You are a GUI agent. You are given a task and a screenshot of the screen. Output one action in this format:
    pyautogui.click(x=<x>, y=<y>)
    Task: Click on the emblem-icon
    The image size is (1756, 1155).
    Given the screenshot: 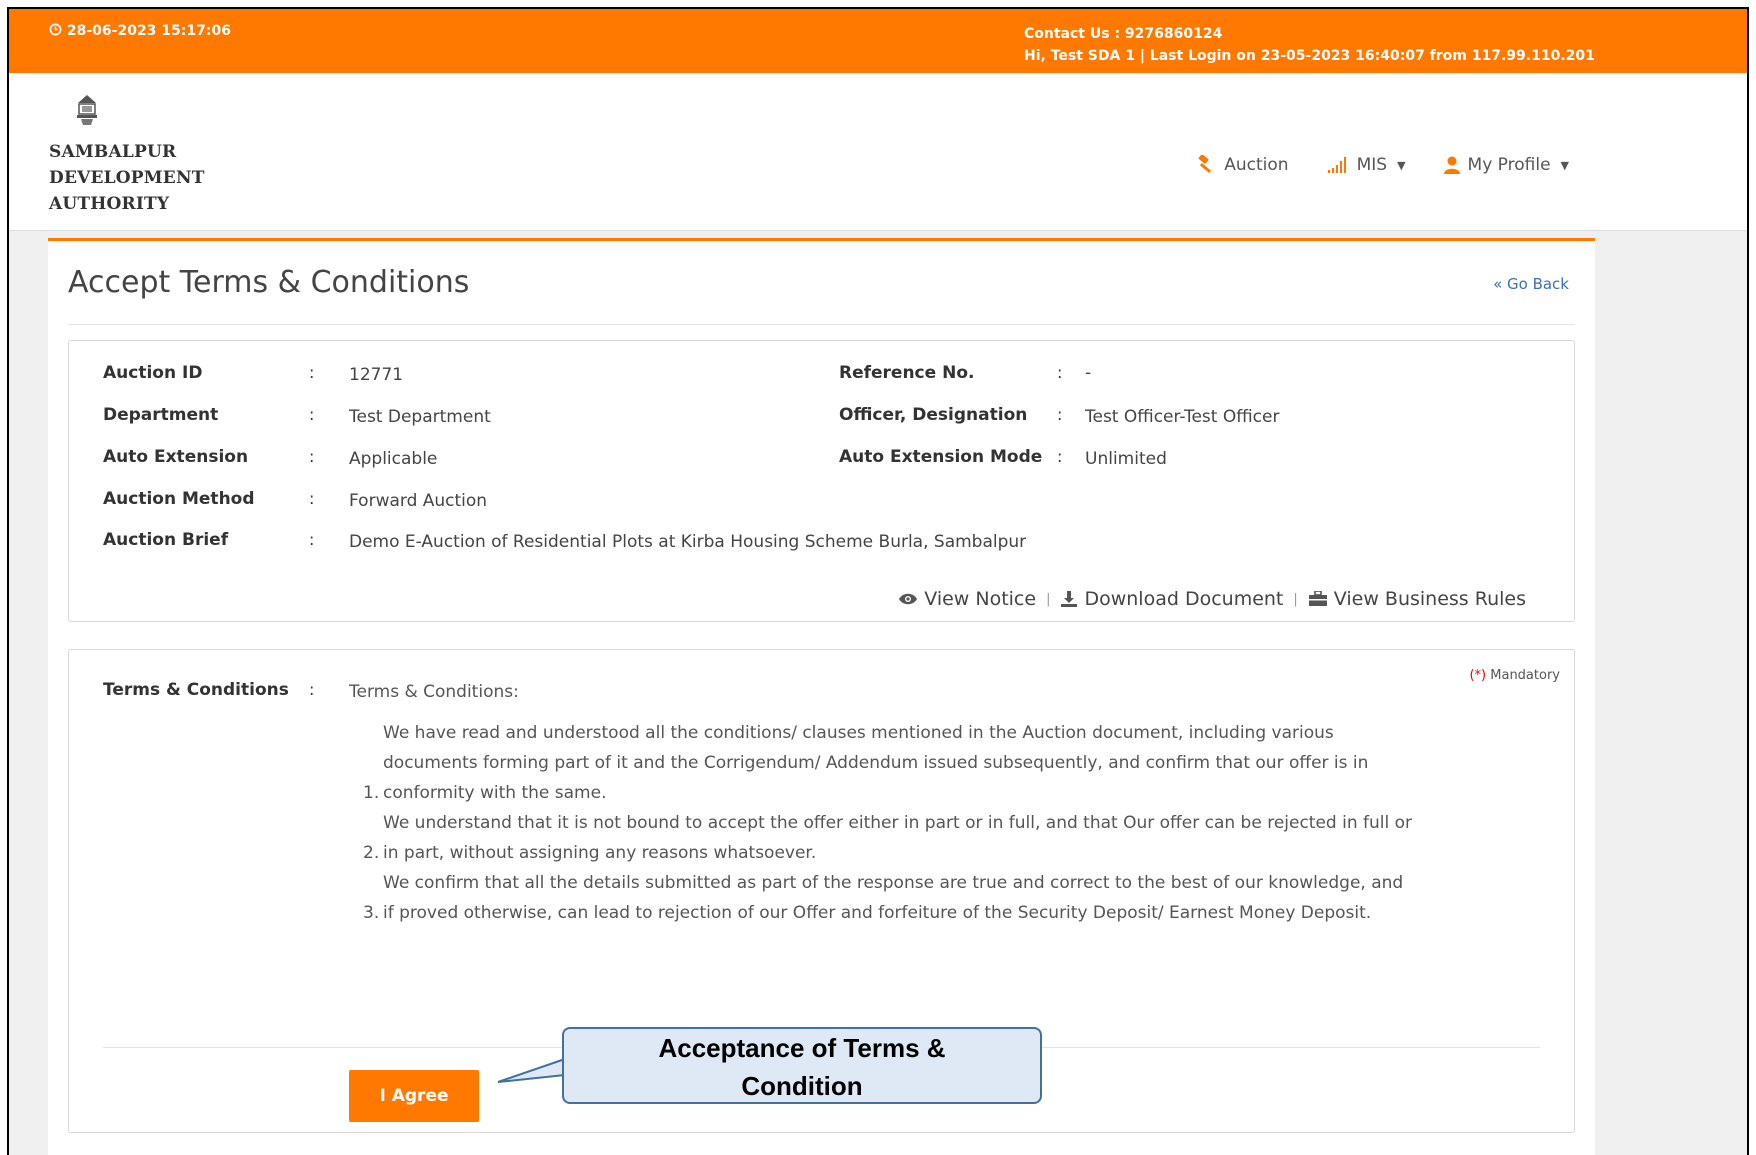 What is the action you would take?
    pyautogui.click(x=87, y=110)
    